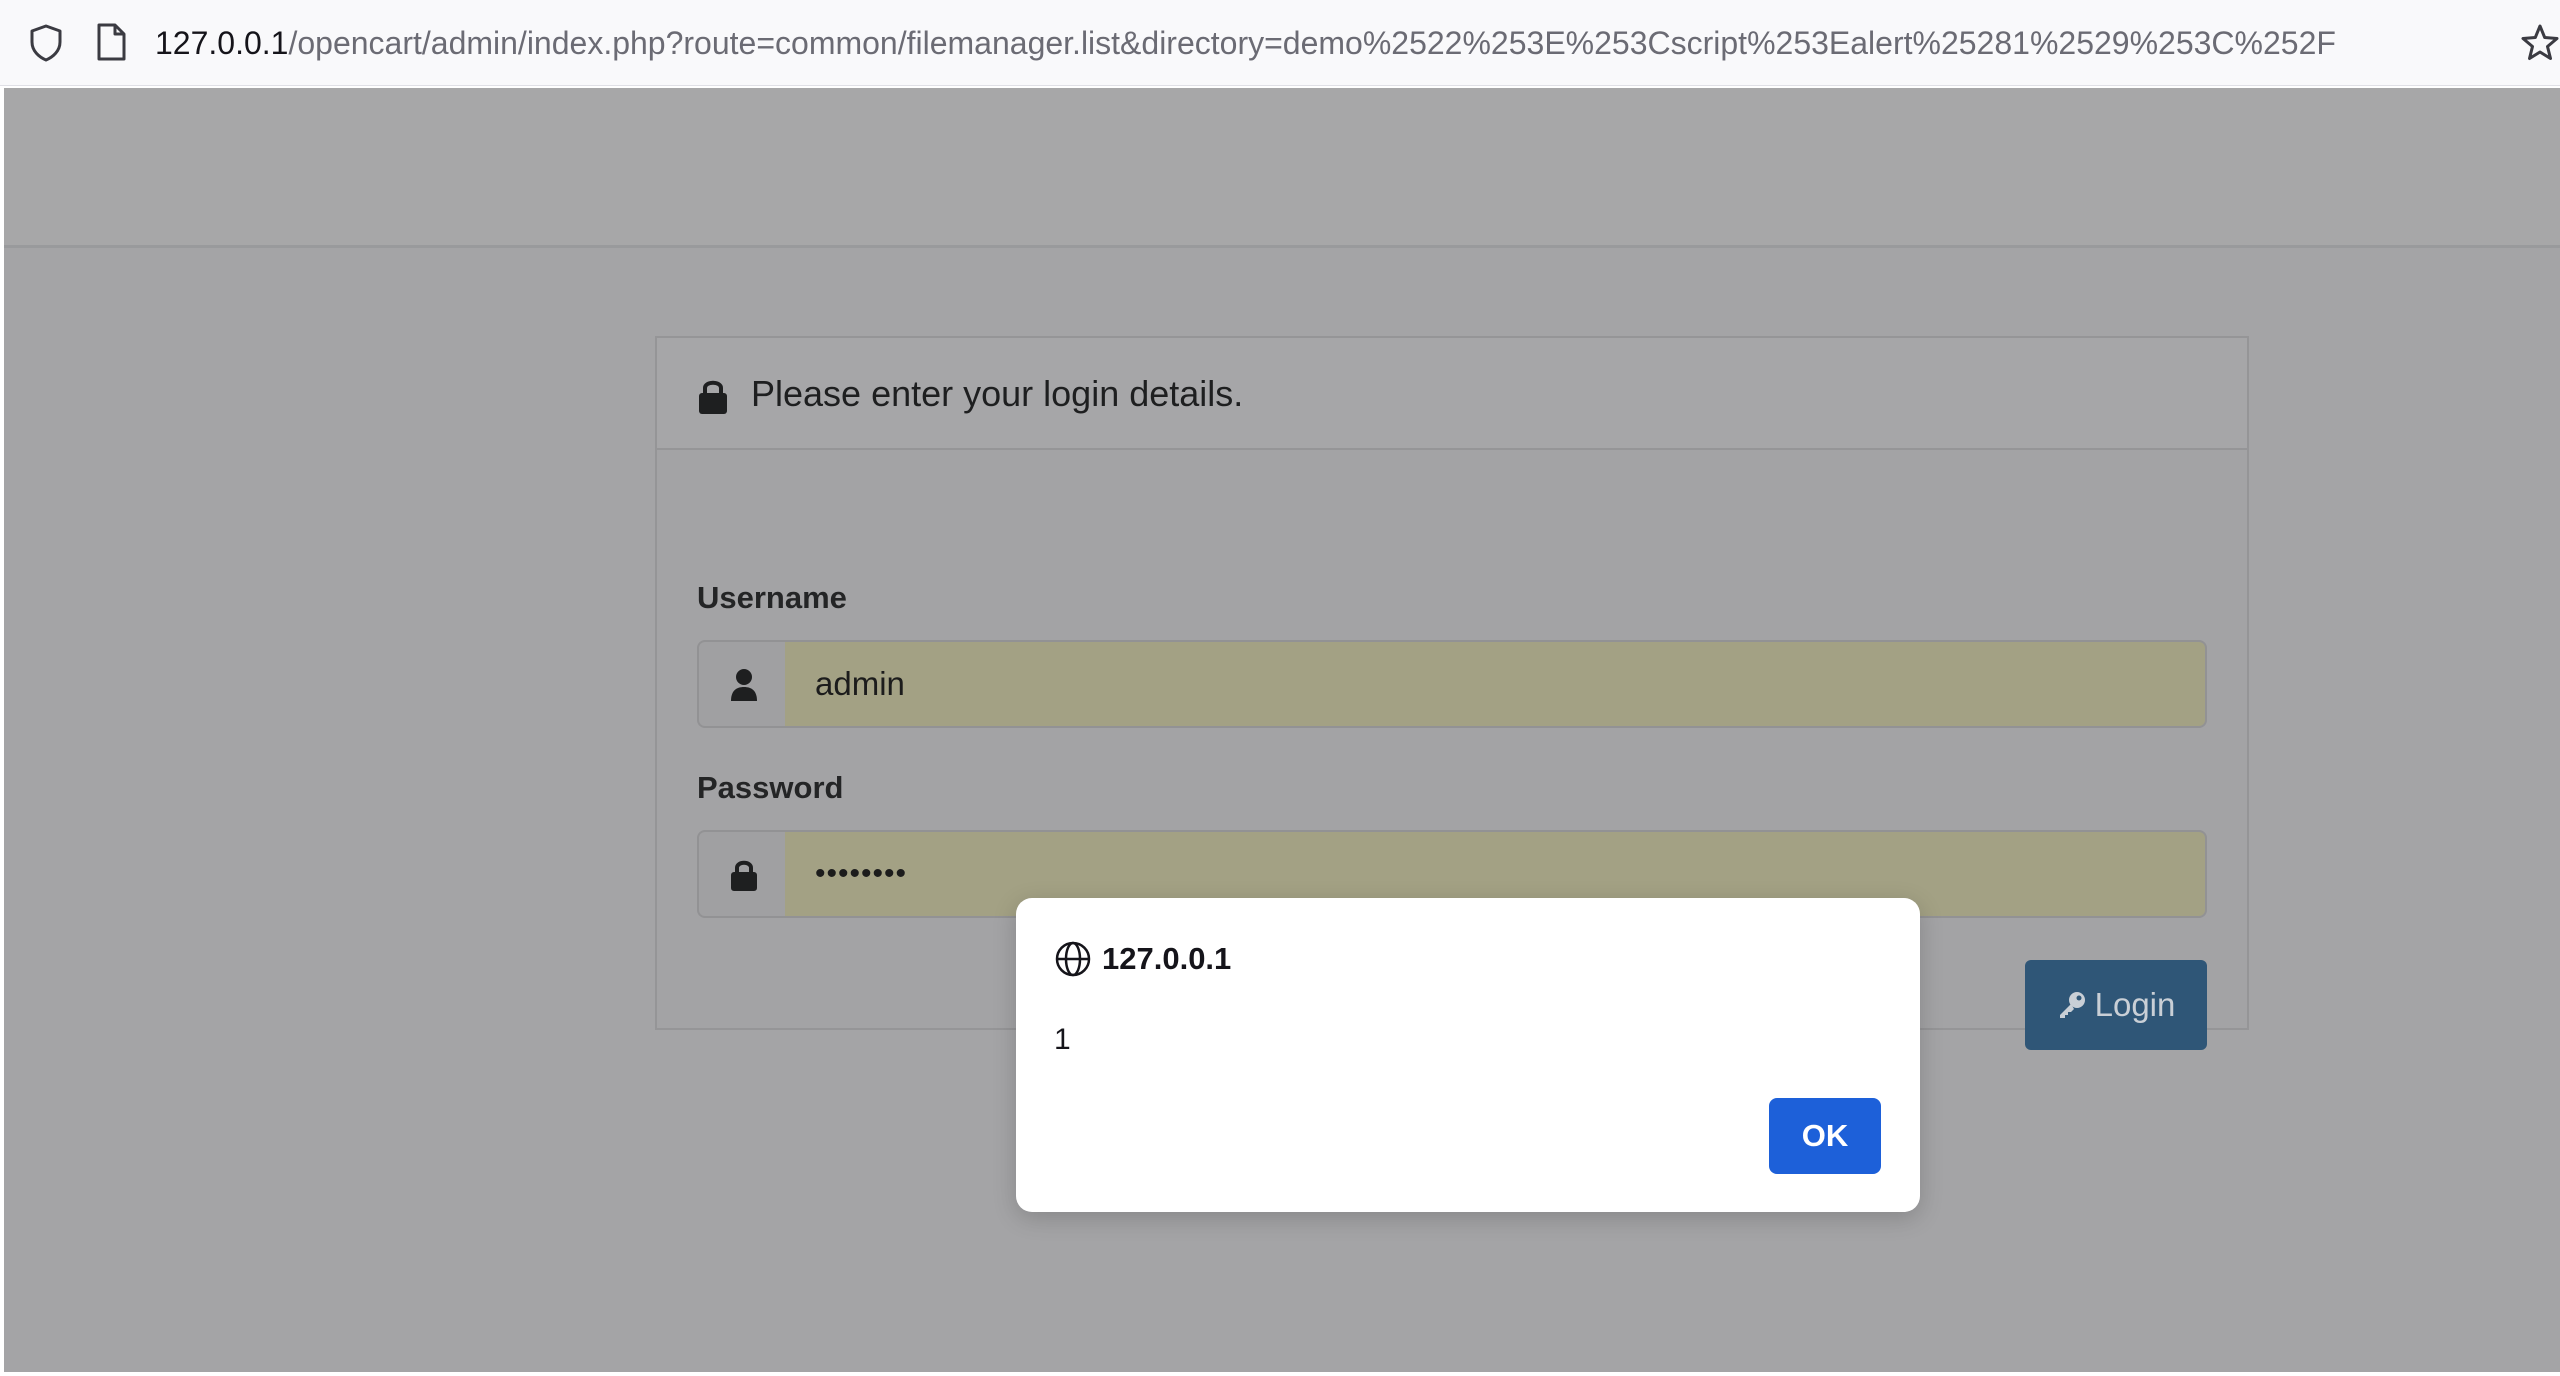 The height and width of the screenshot is (1376, 2560). What do you see at coordinates (1167, 958) in the screenshot?
I see `dialog-origin: 127.0.0.1` at bounding box center [1167, 958].